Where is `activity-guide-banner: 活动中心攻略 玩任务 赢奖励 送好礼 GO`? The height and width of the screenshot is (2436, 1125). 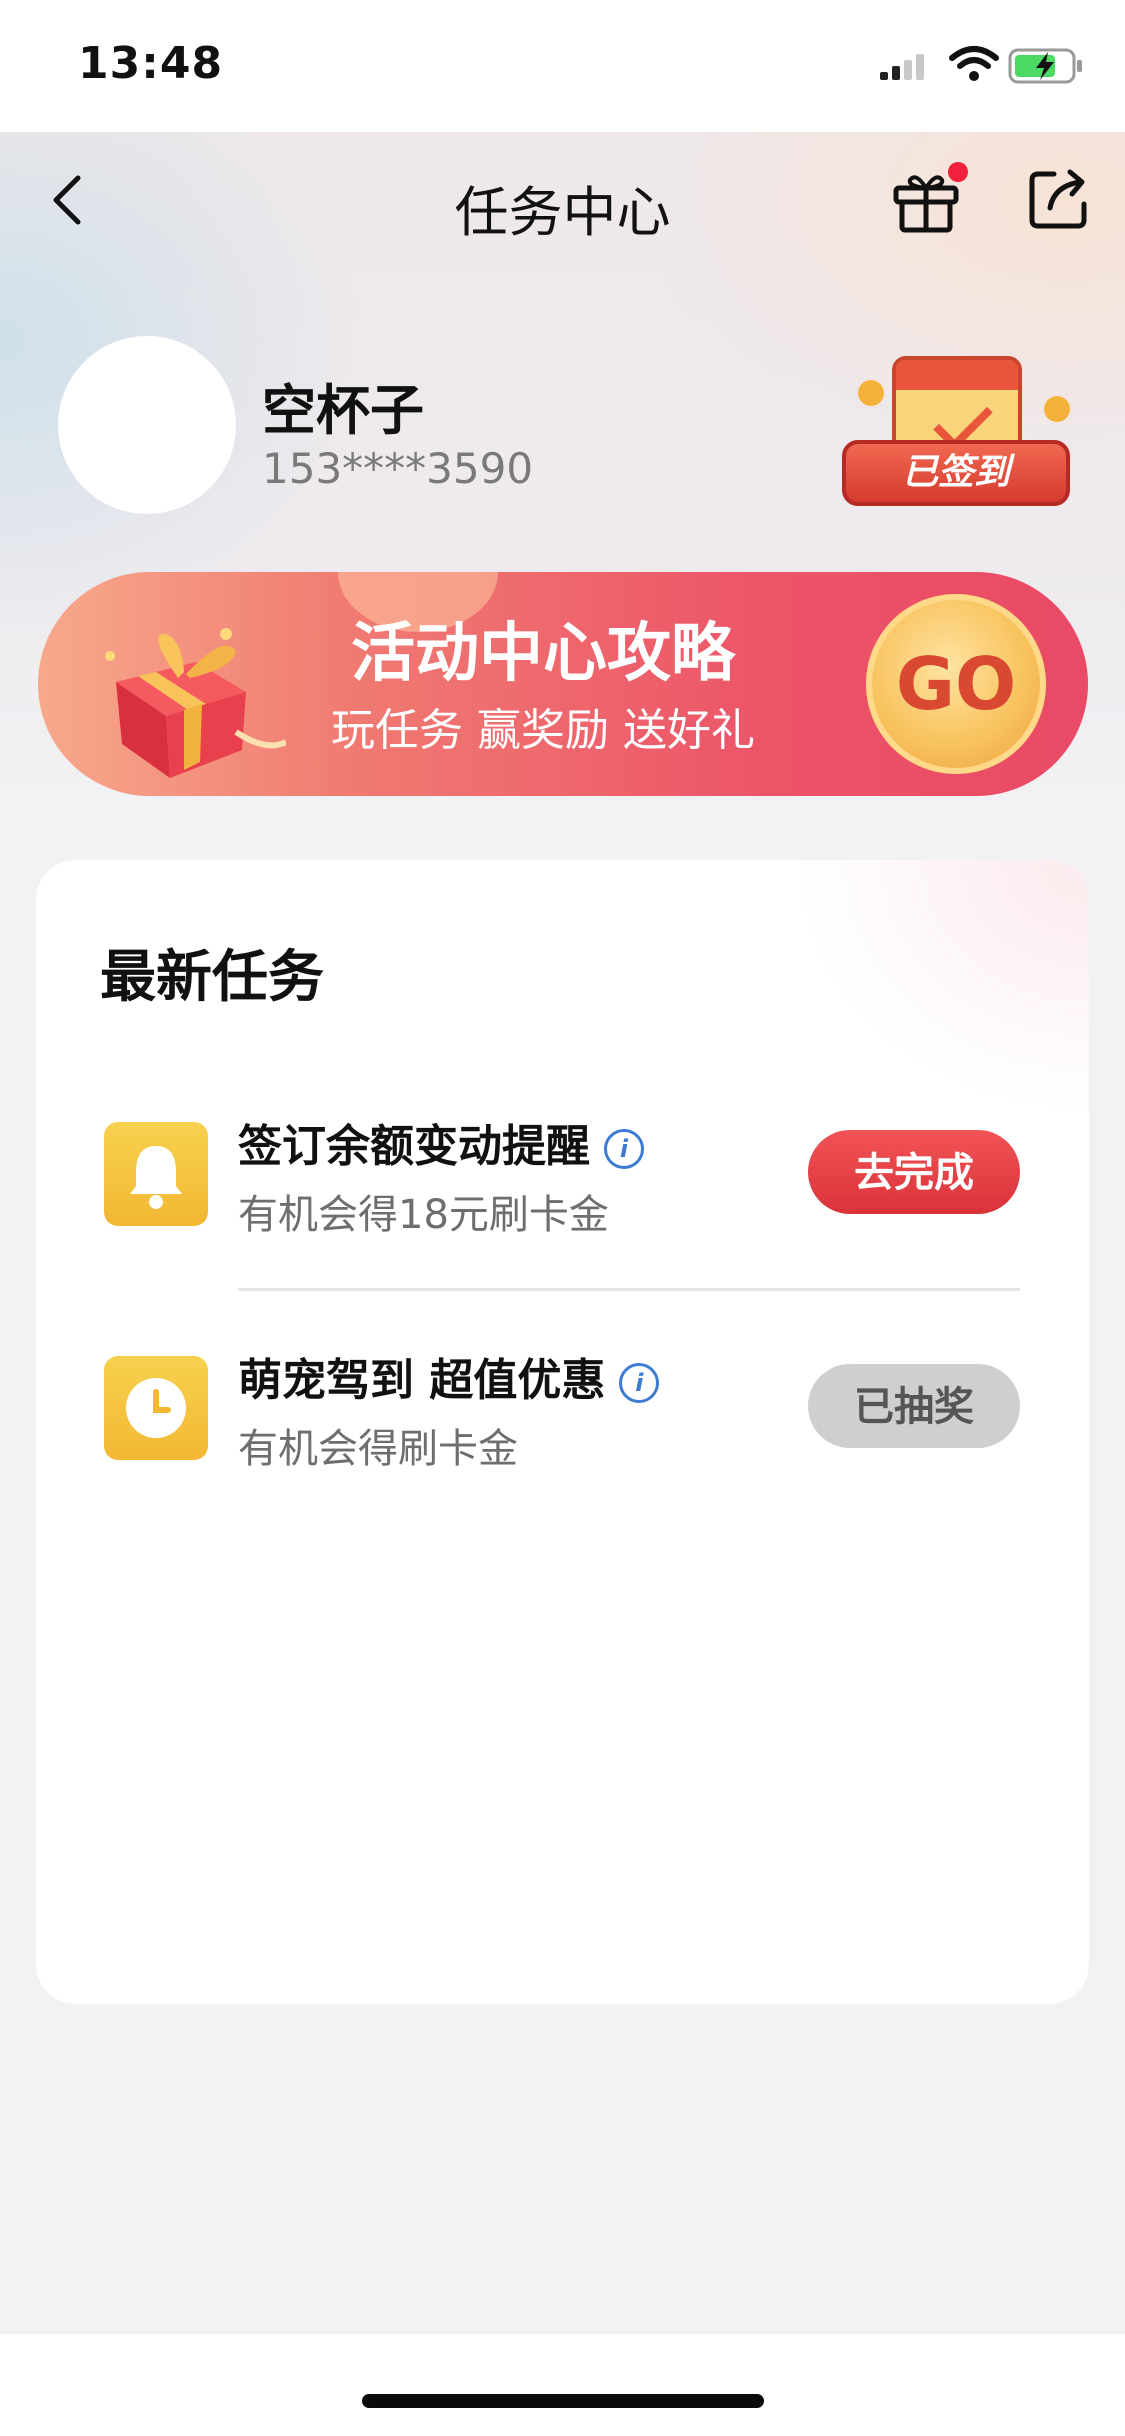 activity-guide-banner: 活动中心攻略 玩任务 赢奖励 送好礼 GO is located at coordinates (563, 684).